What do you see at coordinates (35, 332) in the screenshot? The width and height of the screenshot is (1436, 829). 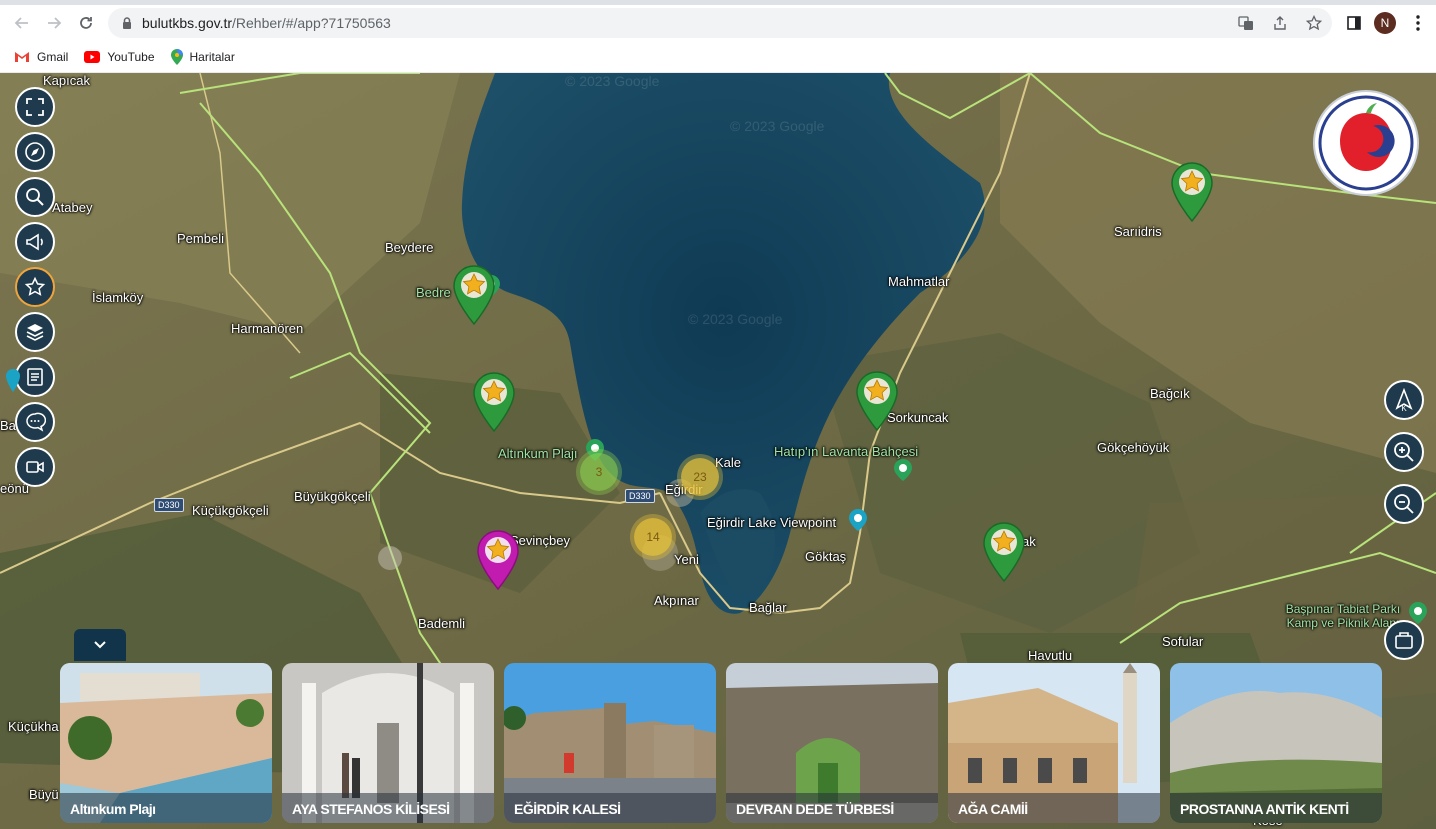 I see `layers-button` at bounding box center [35, 332].